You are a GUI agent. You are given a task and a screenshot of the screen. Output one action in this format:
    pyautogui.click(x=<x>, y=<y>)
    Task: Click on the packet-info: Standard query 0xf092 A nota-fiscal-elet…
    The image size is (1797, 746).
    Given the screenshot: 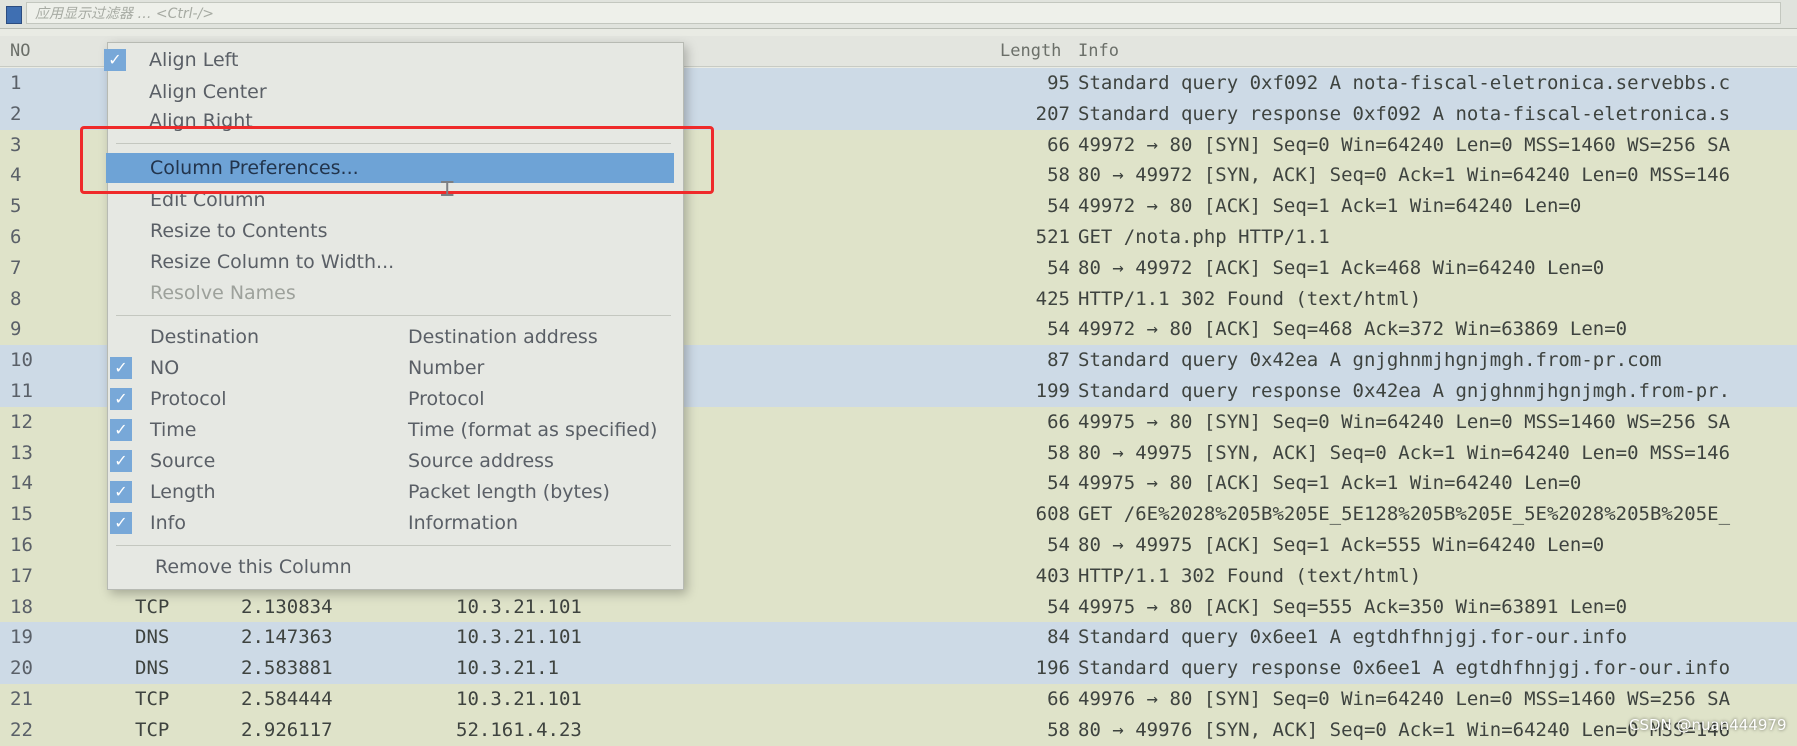 What is the action you would take?
    pyautogui.click(x=1404, y=83)
    